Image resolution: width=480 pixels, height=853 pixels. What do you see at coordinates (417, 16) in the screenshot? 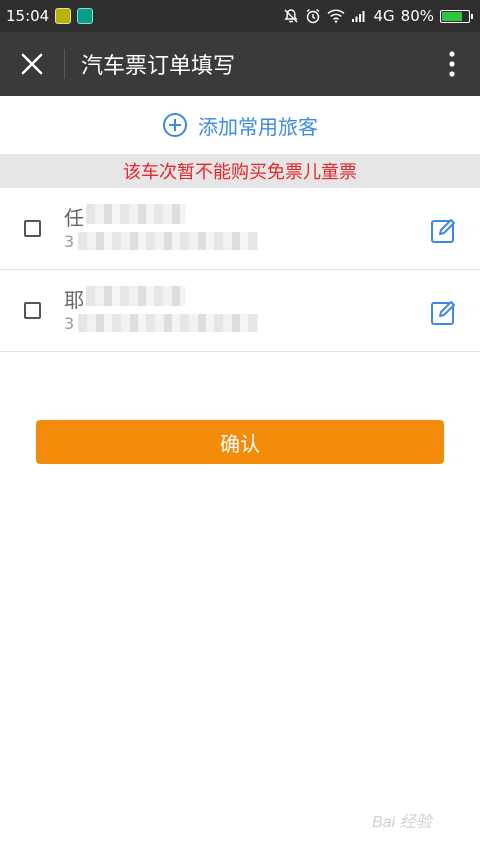
I see `battery-percent: 80%` at bounding box center [417, 16].